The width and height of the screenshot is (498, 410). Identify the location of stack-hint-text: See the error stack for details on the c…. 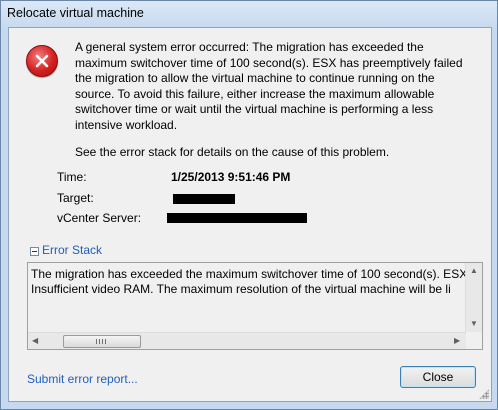
(232, 152).